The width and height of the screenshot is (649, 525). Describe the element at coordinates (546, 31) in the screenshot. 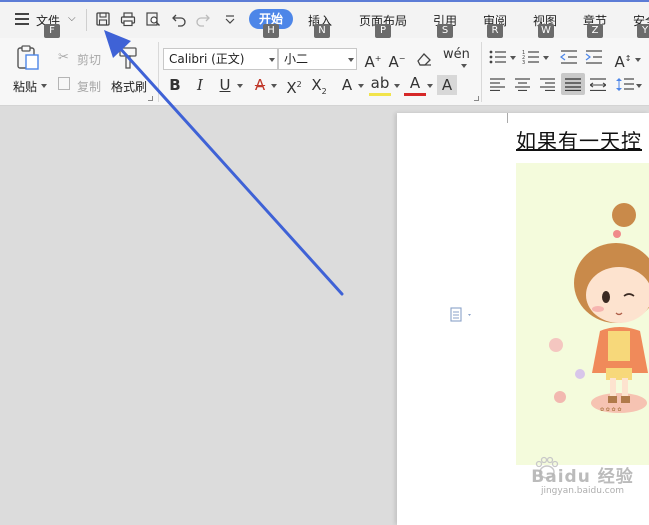

I see `tab-view-key: W` at that location.